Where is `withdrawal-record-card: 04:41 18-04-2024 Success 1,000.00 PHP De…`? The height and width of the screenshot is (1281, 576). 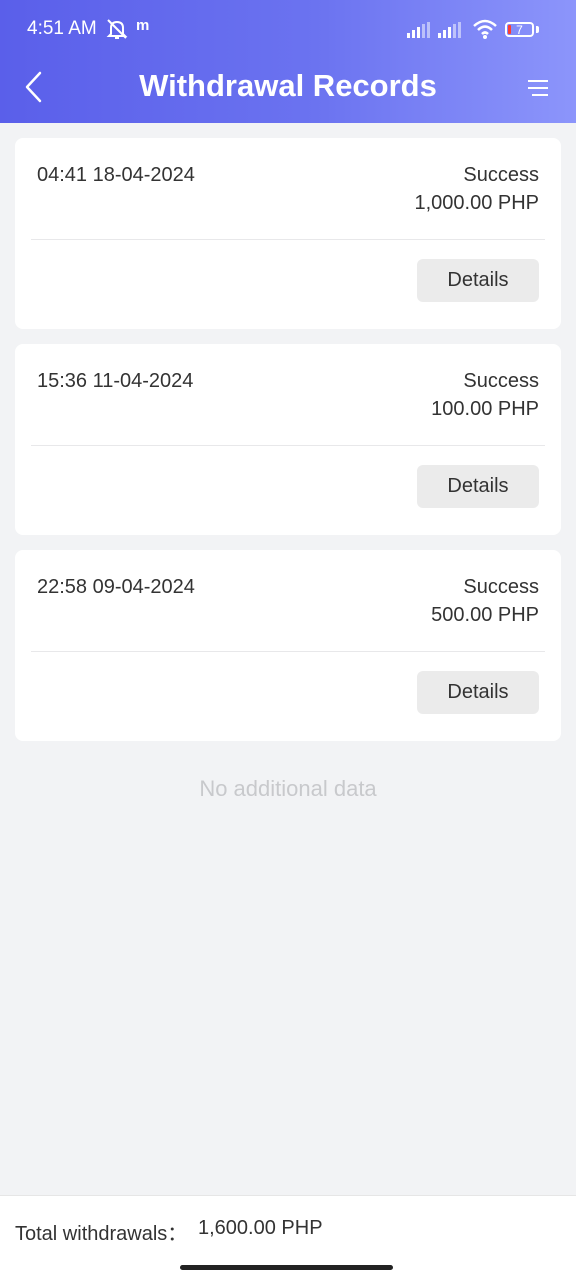 withdrawal-record-card: 04:41 18-04-2024 Success 1,000.00 PHP De… is located at coordinates (288, 233).